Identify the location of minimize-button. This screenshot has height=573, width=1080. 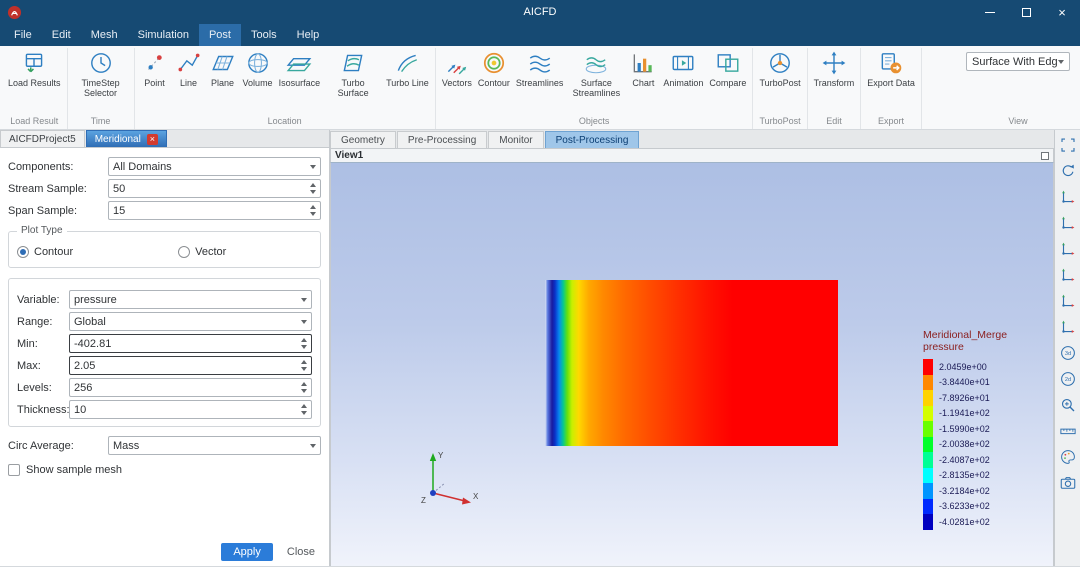
(990, 12).